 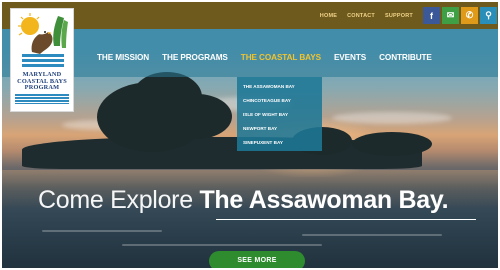 I want to click on nav-item-contribute: CONTRIBUTE, so click(x=405, y=57).